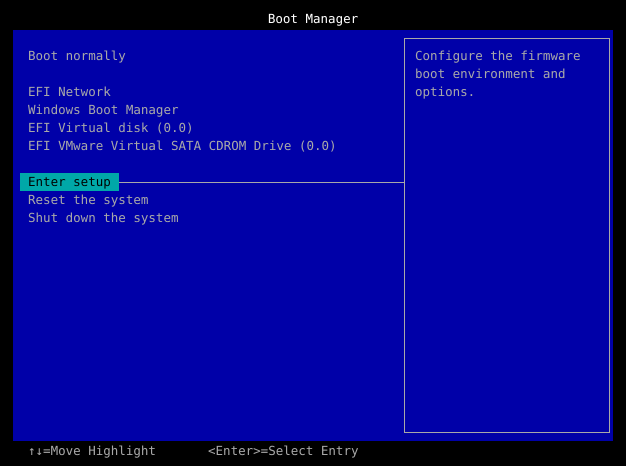 The height and width of the screenshot is (466, 626). What do you see at coordinates (498, 74) in the screenshot?
I see `help-text: Configure the firmware boot environment and options.` at bounding box center [498, 74].